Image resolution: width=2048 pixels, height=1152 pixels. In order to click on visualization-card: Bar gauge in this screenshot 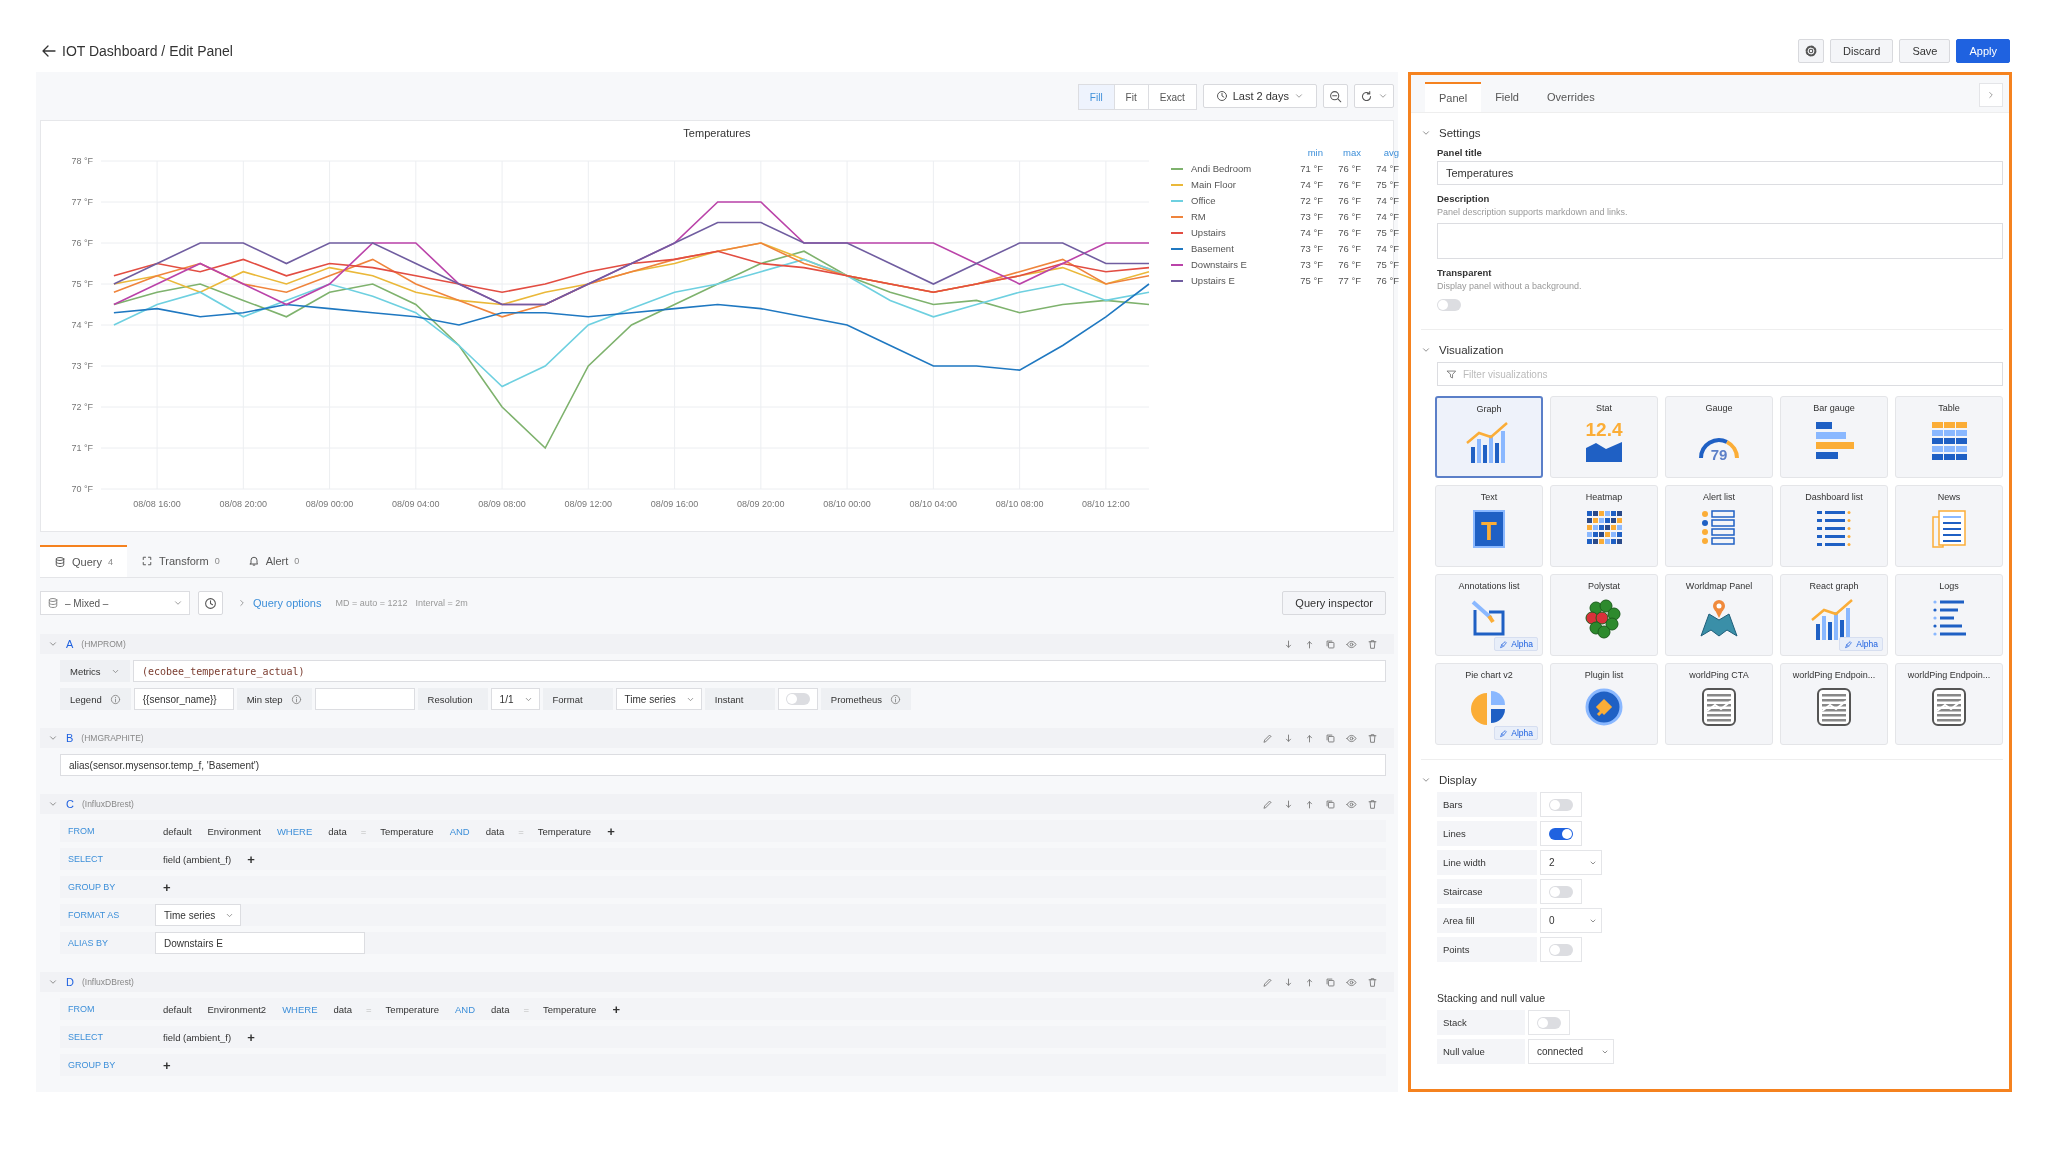, I will do `click(1834, 437)`.